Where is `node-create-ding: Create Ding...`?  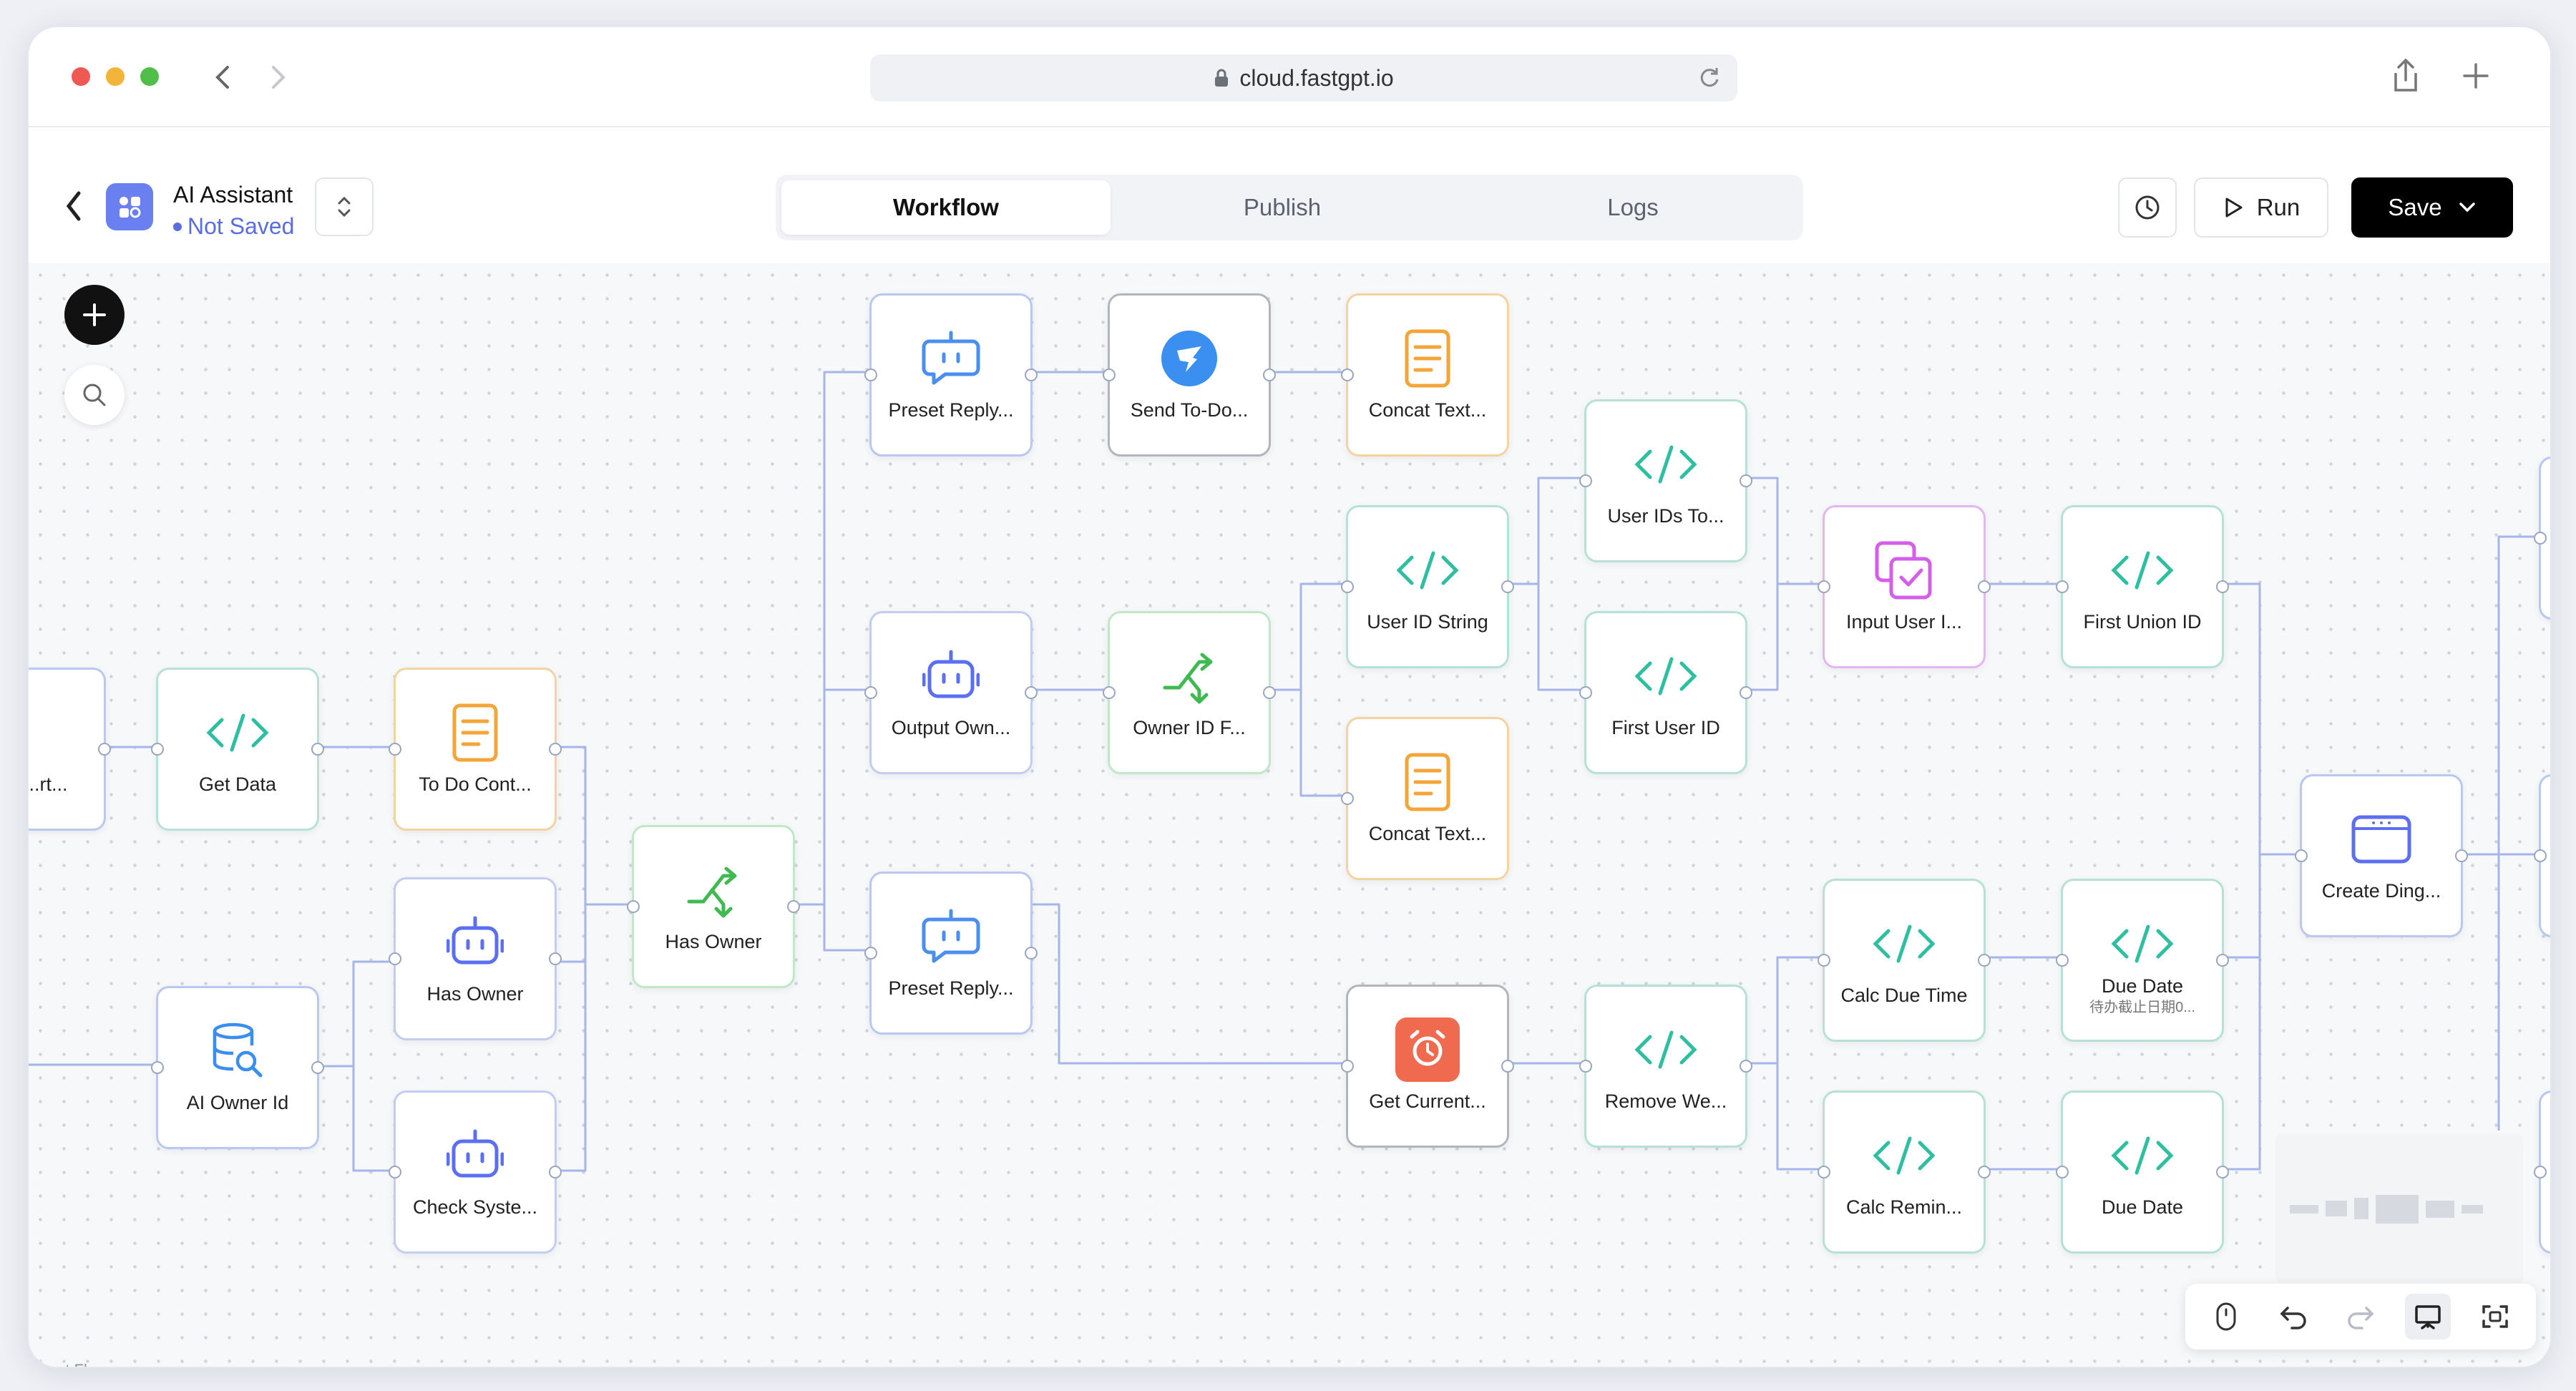
node-create-ding: Create Ding... is located at coordinates (2381, 856).